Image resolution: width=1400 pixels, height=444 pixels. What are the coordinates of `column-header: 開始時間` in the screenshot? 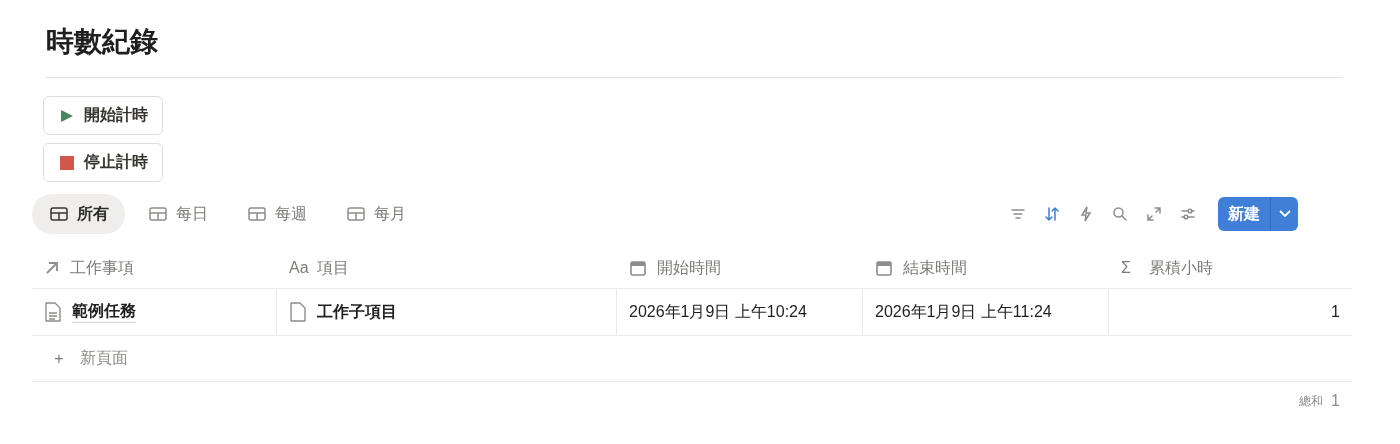 It's located at (740, 268).